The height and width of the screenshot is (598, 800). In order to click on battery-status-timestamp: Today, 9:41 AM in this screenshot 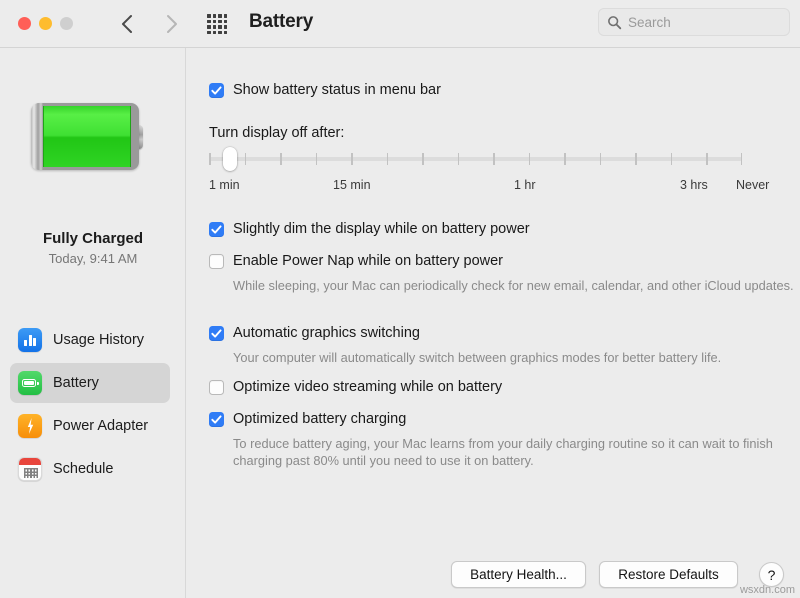, I will do `click(93, 258)`.